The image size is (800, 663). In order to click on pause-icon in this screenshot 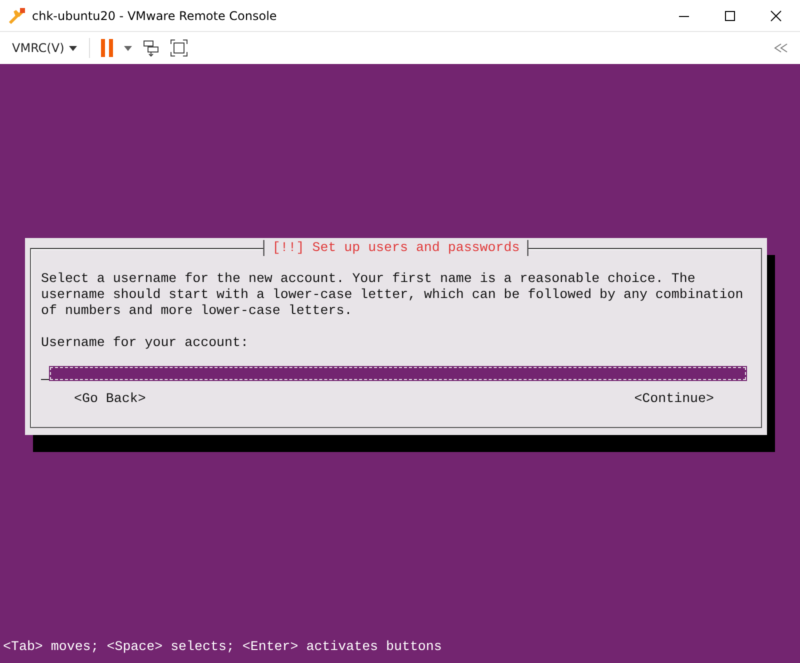, I will do `click(107, 48)`.